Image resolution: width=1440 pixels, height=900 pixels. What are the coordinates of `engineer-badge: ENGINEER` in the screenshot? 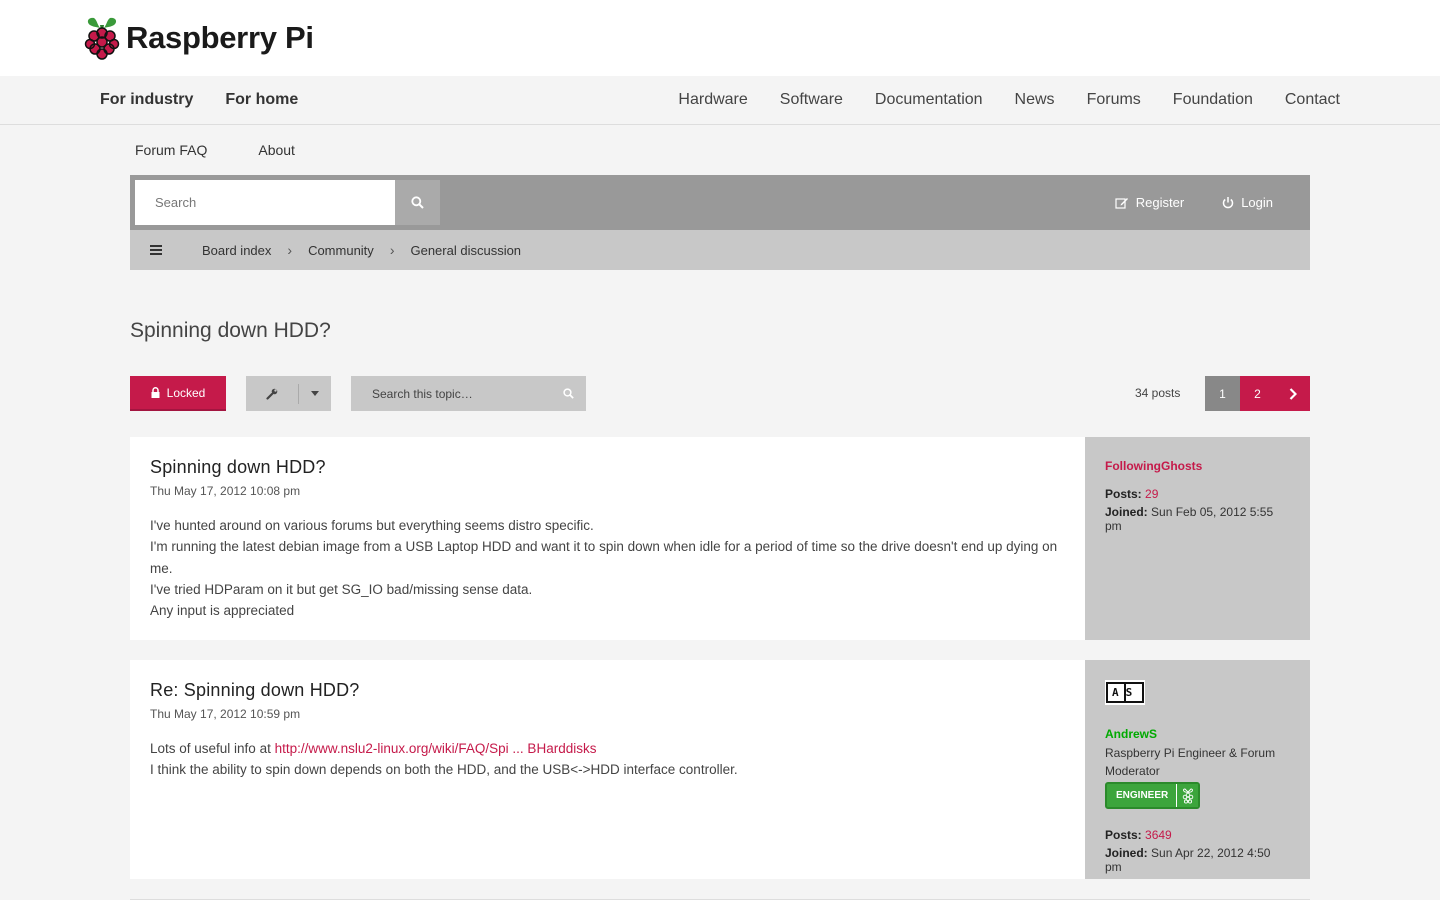 It's located at (1153, 795).